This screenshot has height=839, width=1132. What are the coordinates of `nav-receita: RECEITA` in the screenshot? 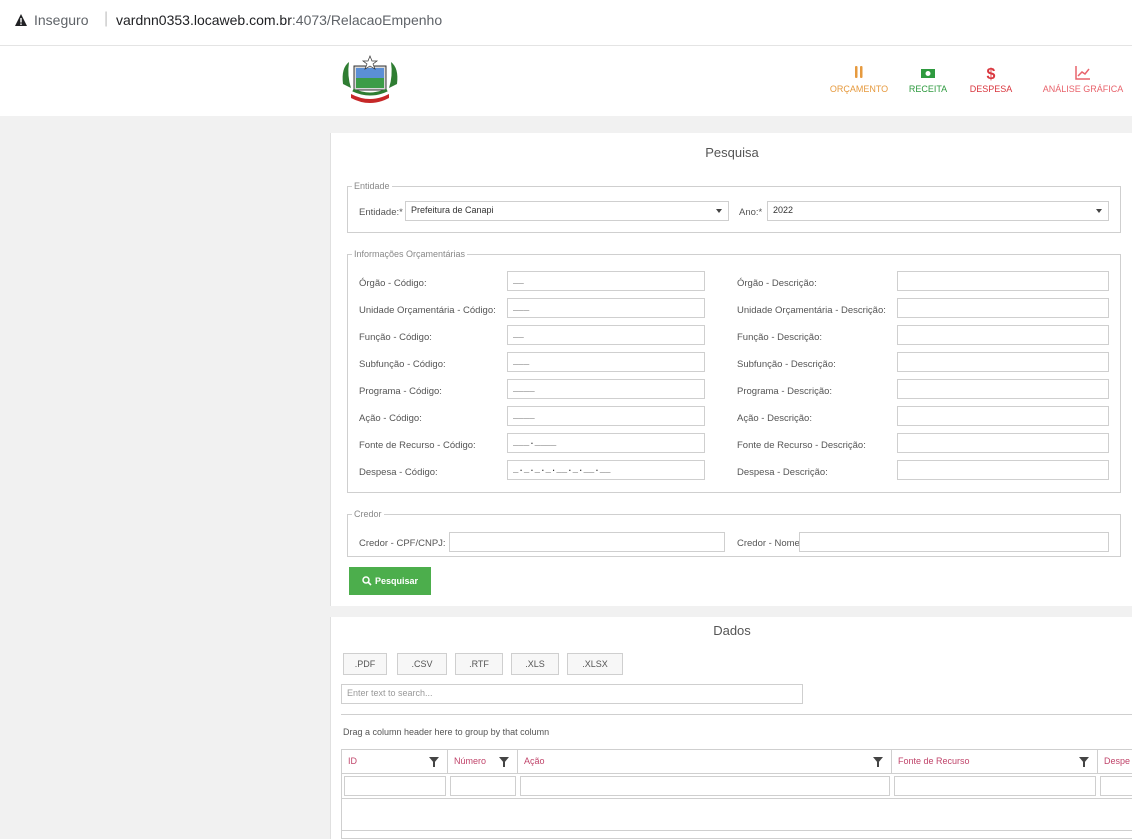 It's located at (928, 79).